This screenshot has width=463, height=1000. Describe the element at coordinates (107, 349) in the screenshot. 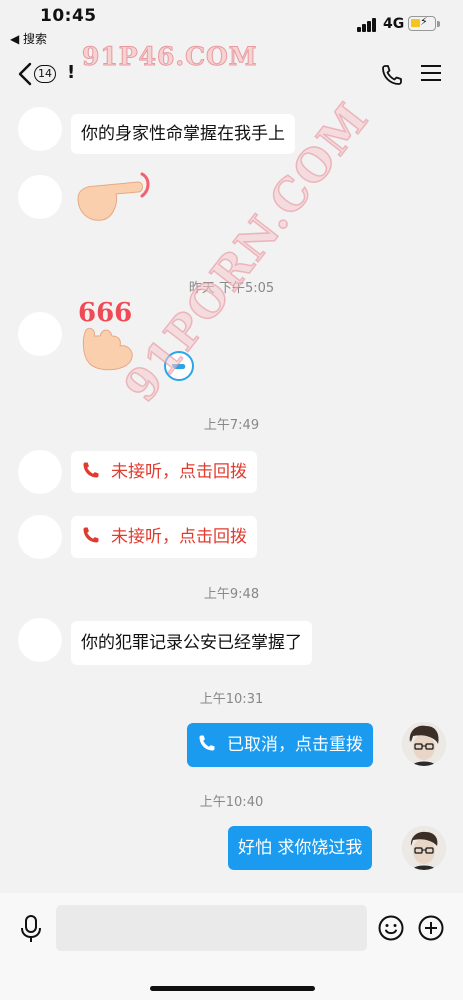

I see `hand-shaka-icon` at that location.